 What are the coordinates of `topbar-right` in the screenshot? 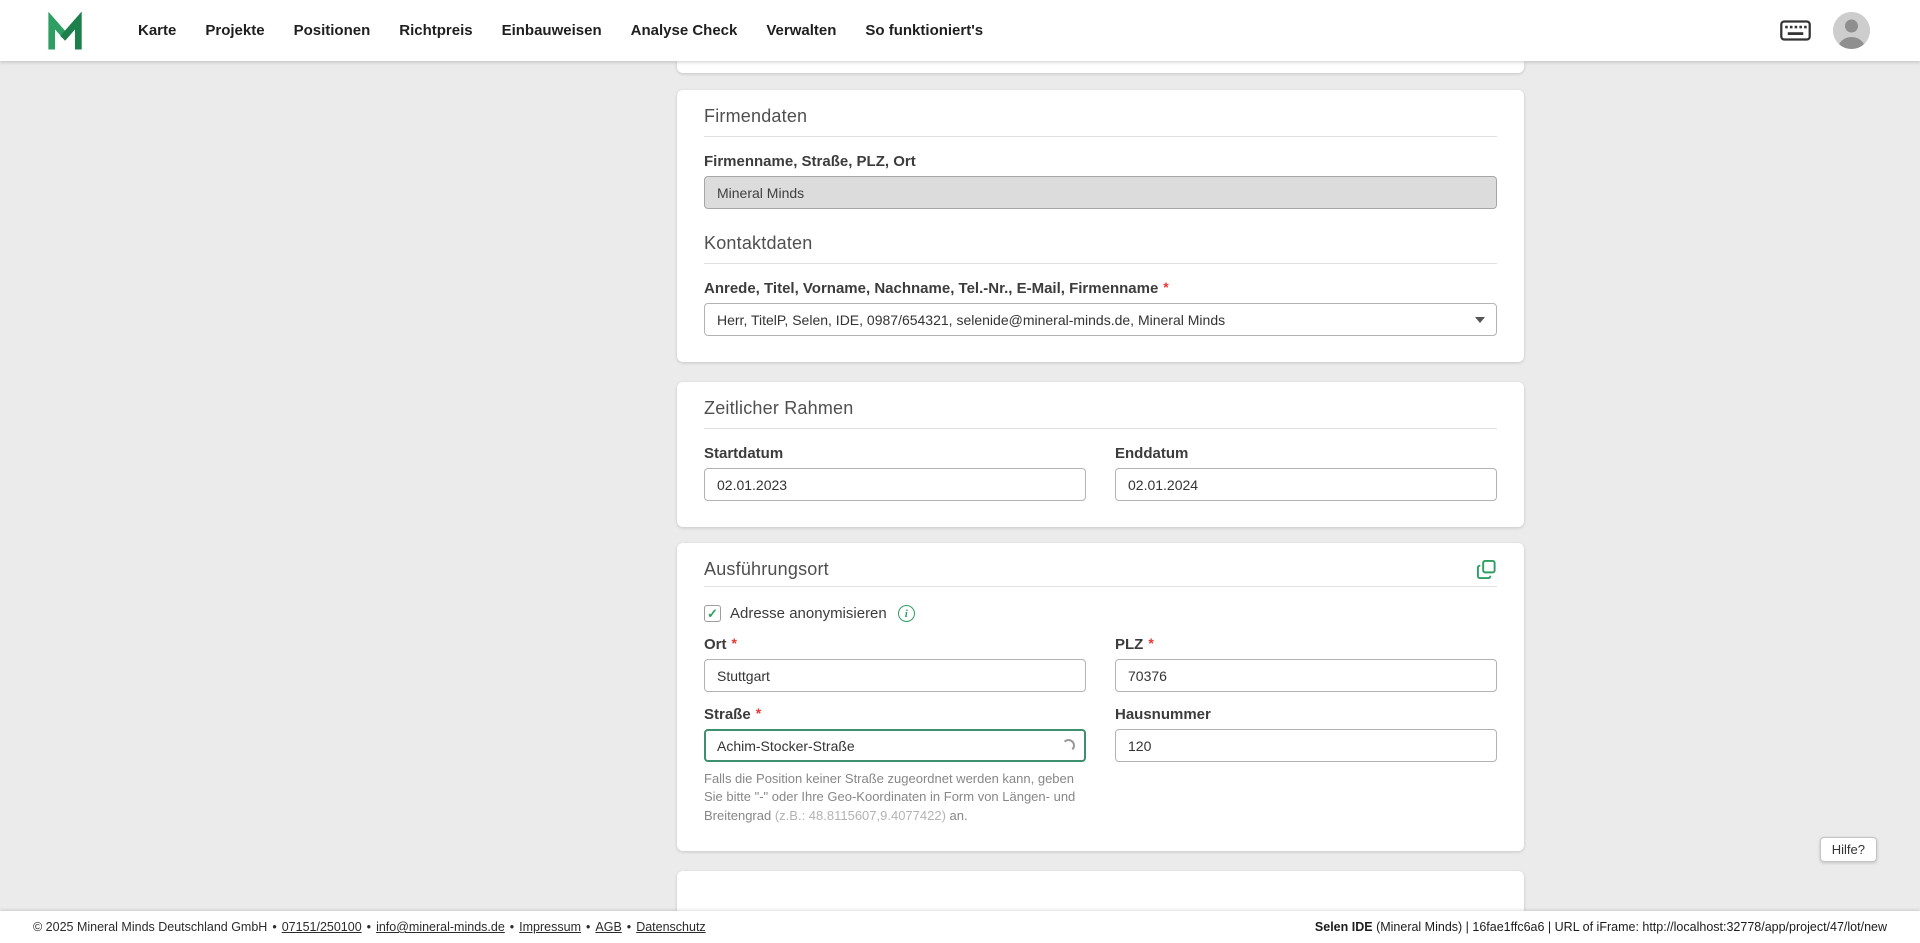 It's located at (1825, 30).